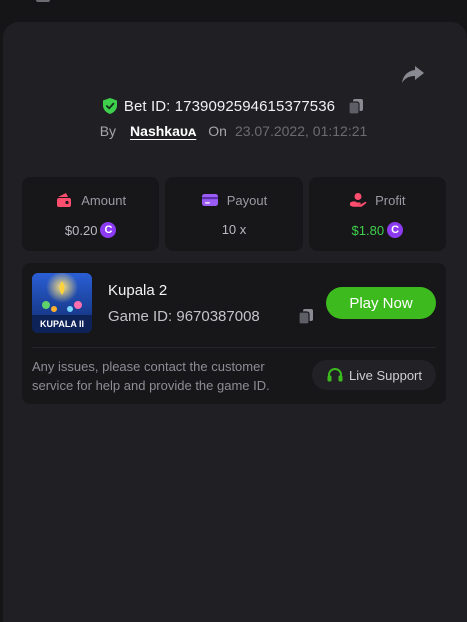  What do you see at coordinates (233, 11) in the screenshot?
I see `top-bar` at bounding box center [233, 11].